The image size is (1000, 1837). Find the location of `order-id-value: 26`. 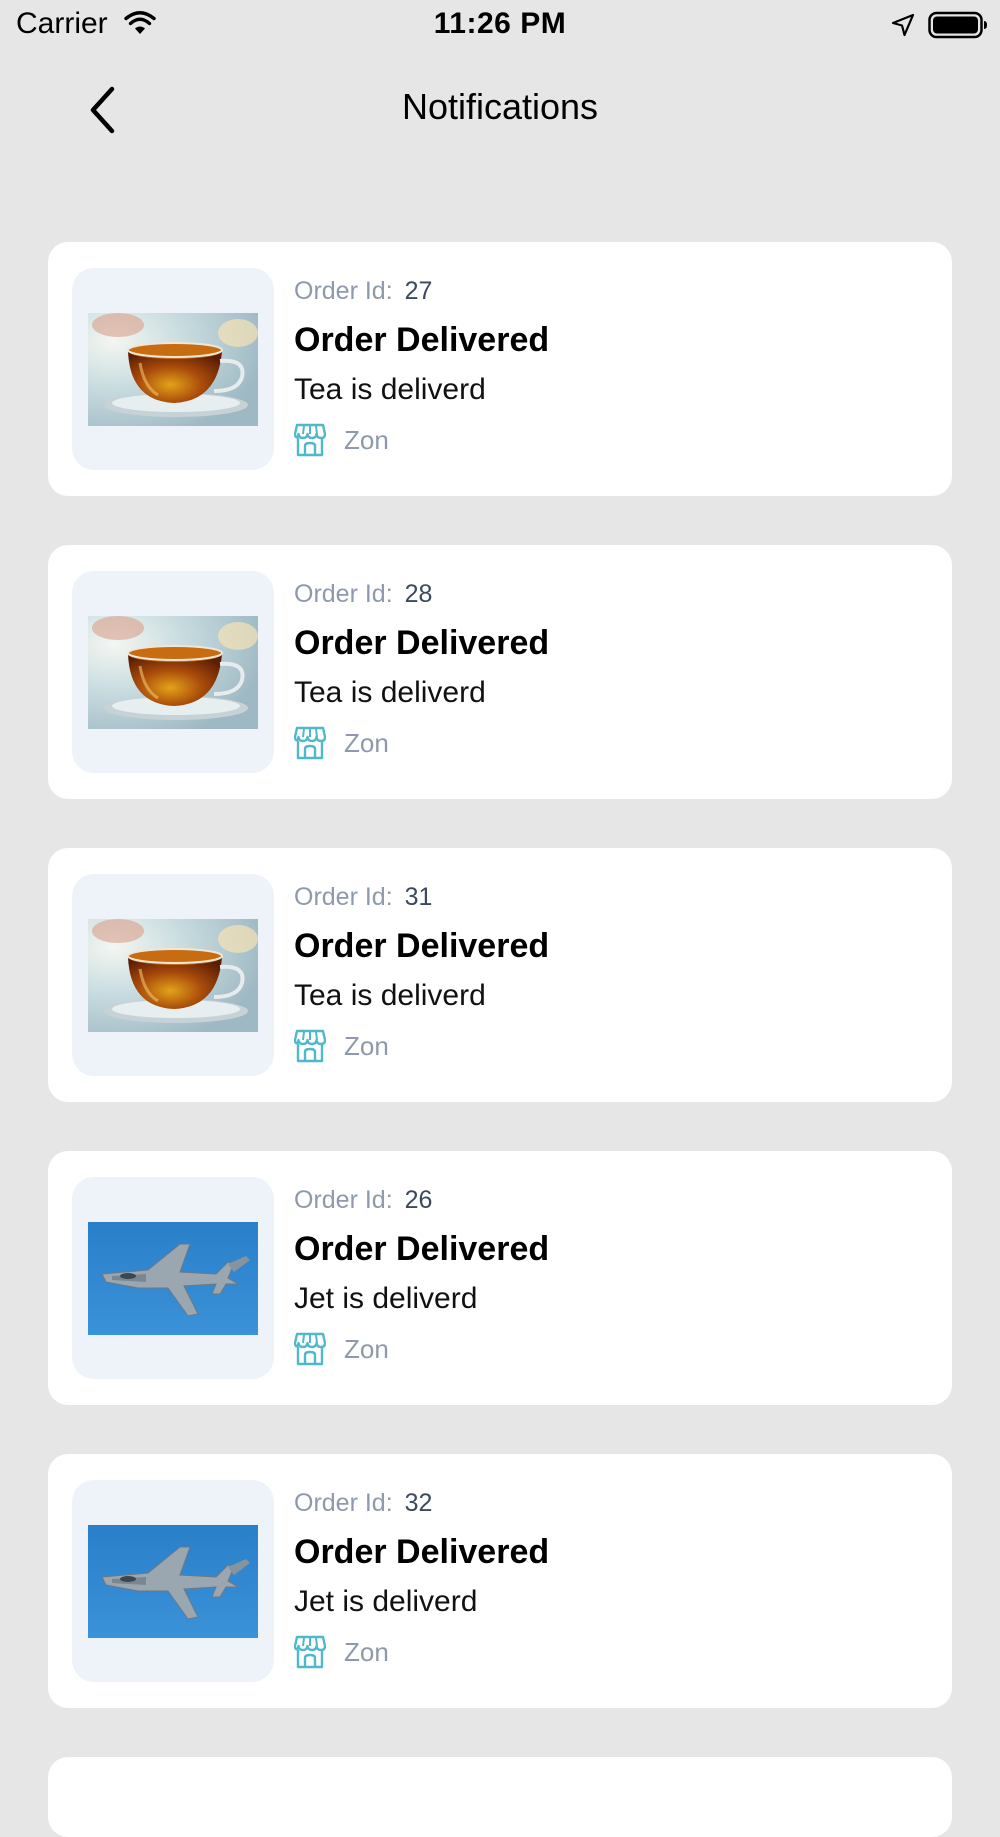

order-id-value: 26 is located at coordinates (418, 1200).